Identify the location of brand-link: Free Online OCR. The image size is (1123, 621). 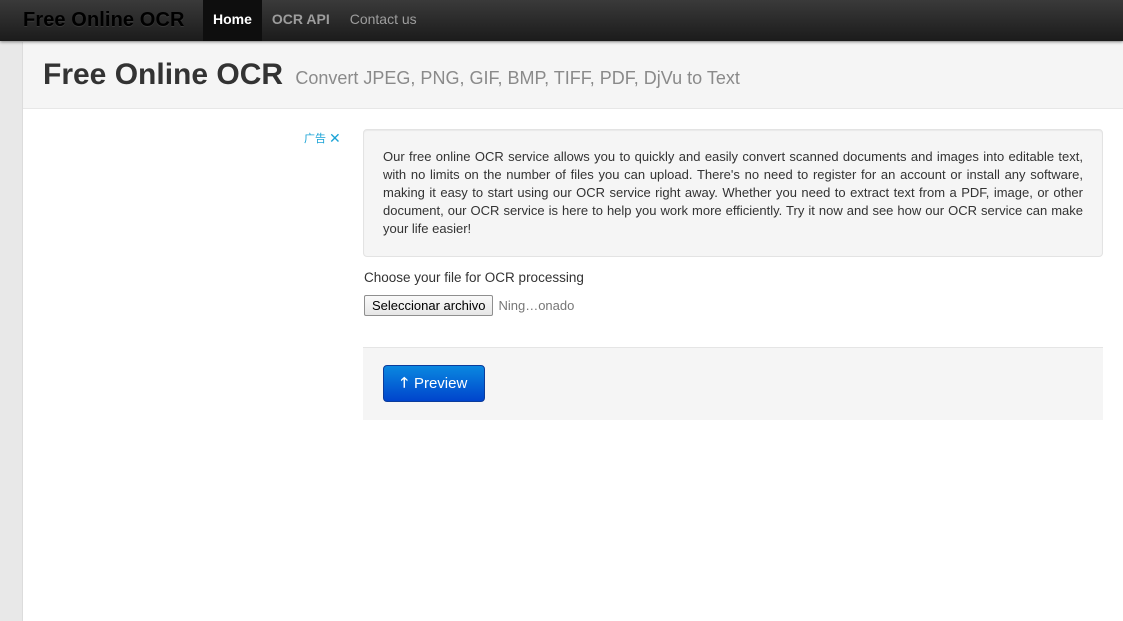
(104, 20).